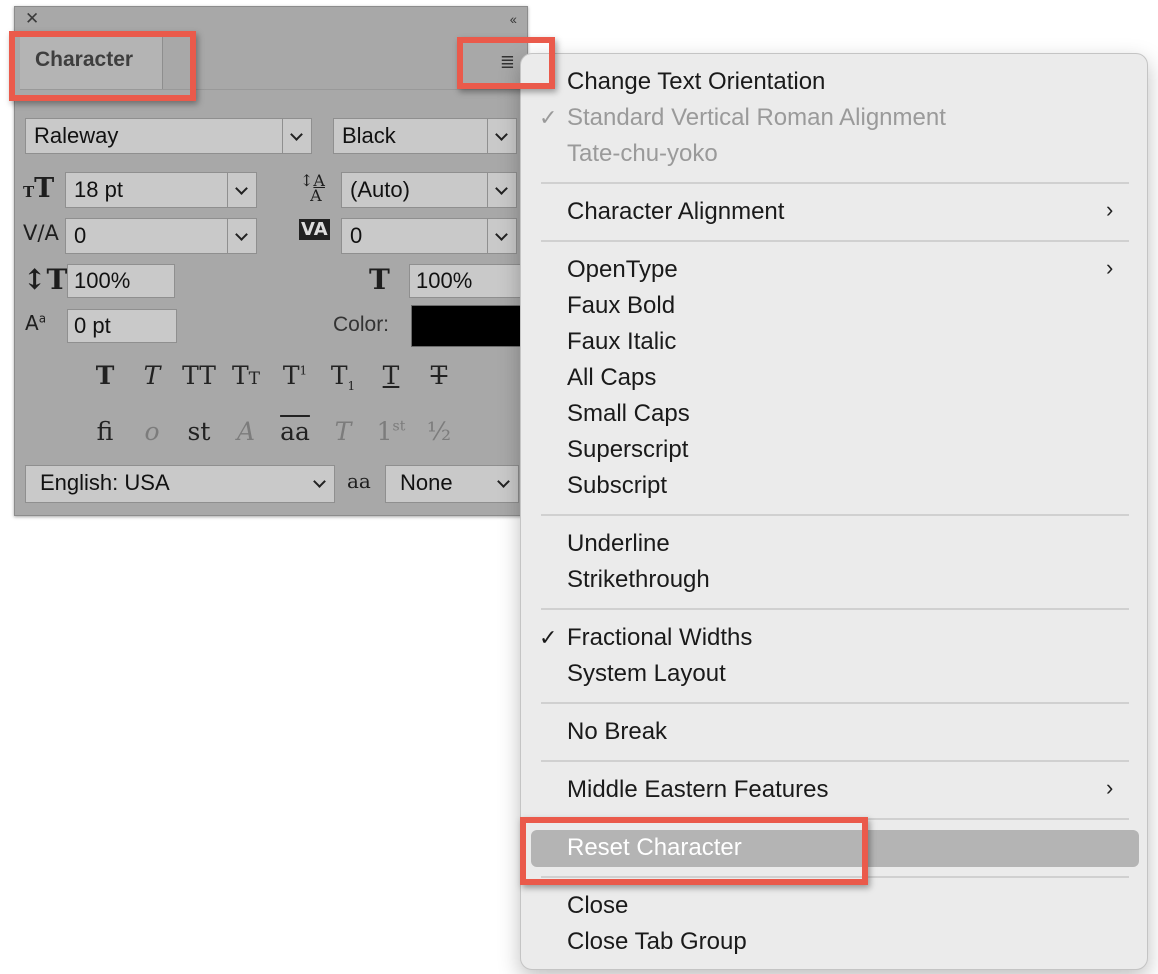 This screenshot has height=974, width=1158. I want to click on font-style-select: Black, so click(425, 136).